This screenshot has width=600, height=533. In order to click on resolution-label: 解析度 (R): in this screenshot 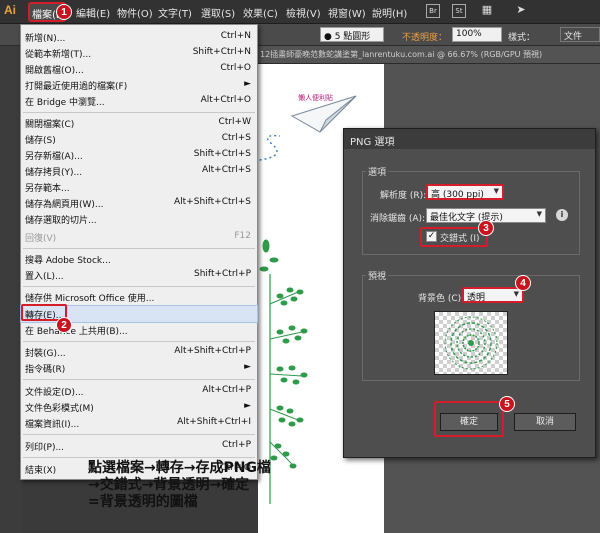, I will do `click(403, 196)`.